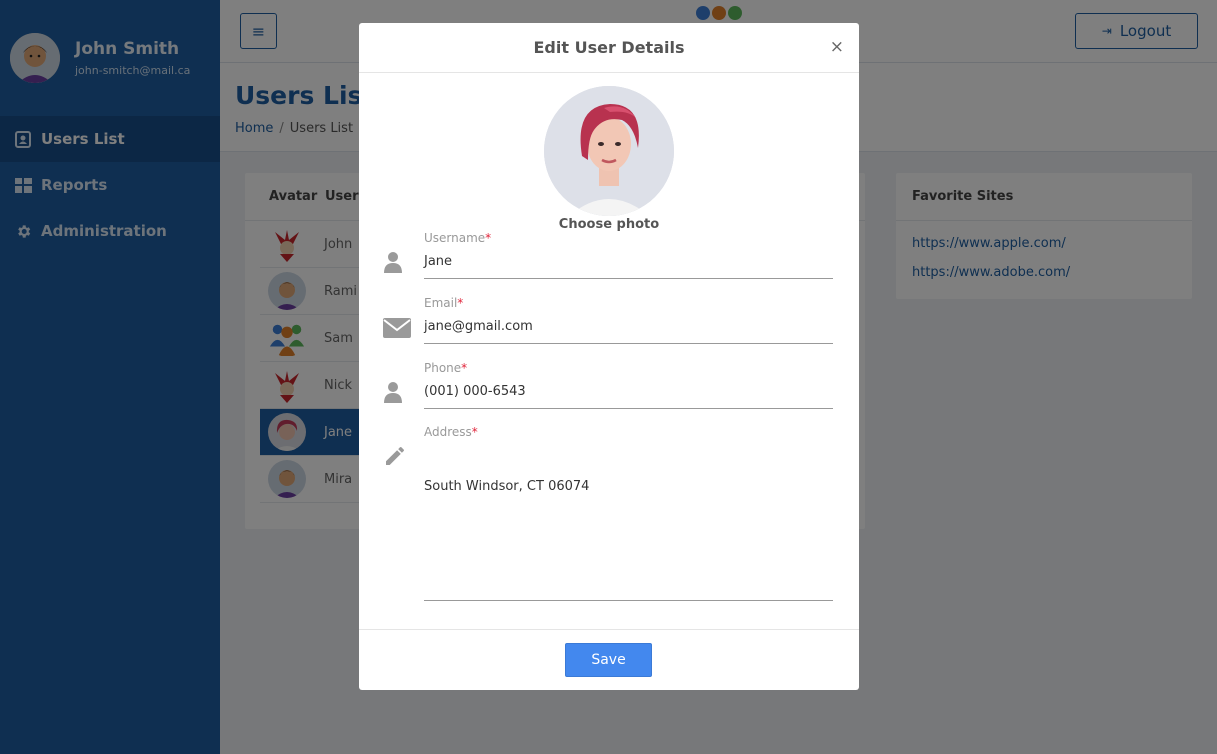  What do you see at coordinates (458, 238) in the screenshot?
I see `username-label: Username*` at bounding box center [458, 238].